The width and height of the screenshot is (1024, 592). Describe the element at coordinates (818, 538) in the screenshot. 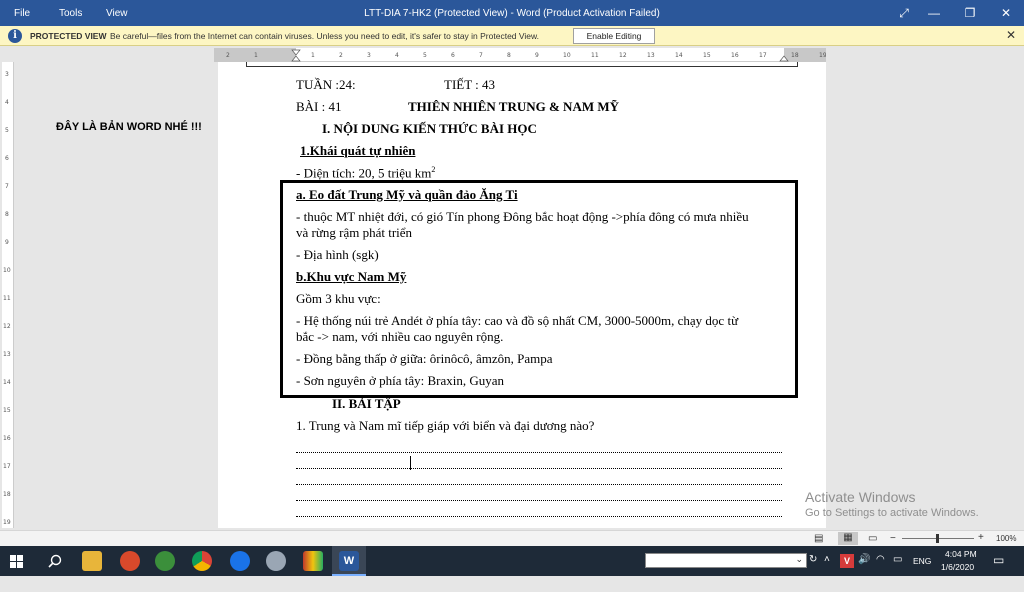

I see `read-mode-icon: ▤` at that location.